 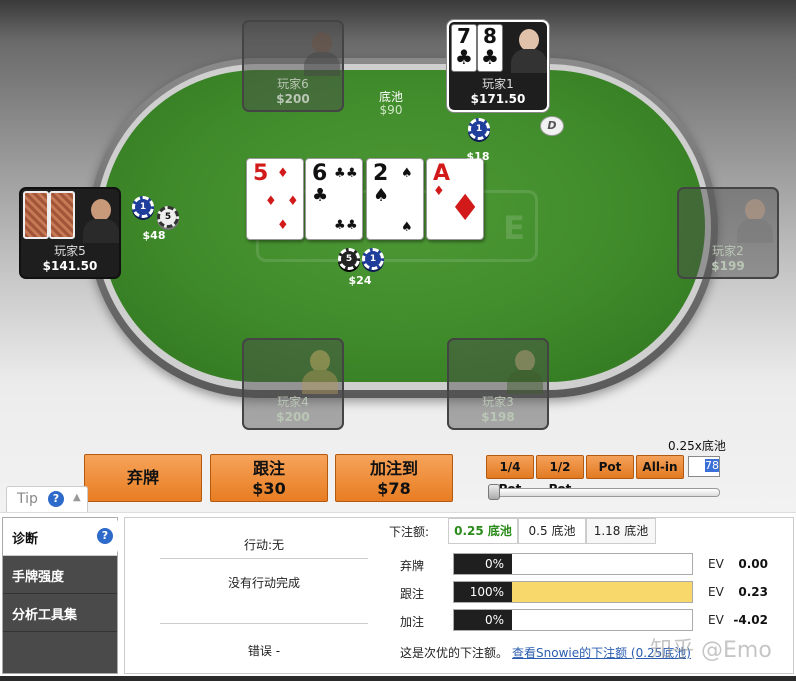 What do you see at coordinates (573, 564) in the screenshot?
I see `fold-frequency-bar: 0%` at bounding box center [573, 564].